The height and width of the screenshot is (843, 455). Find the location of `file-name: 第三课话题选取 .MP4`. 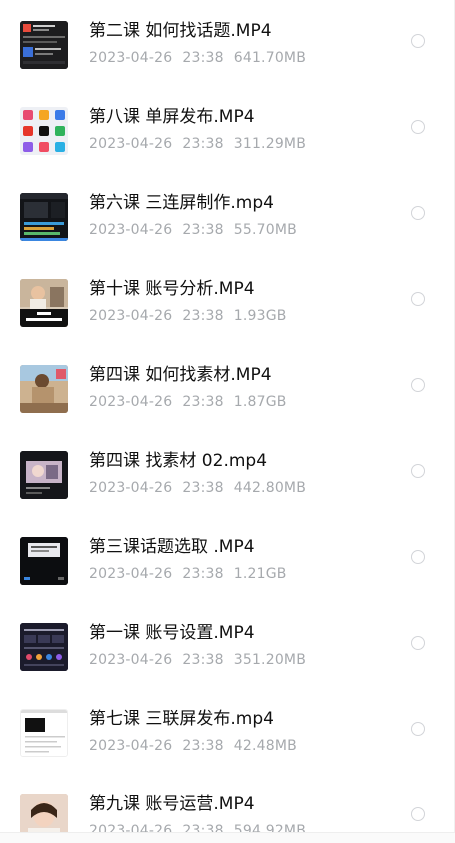

file-name: 第三课话题选取 .MP4 is located at coordinates (172, 547).